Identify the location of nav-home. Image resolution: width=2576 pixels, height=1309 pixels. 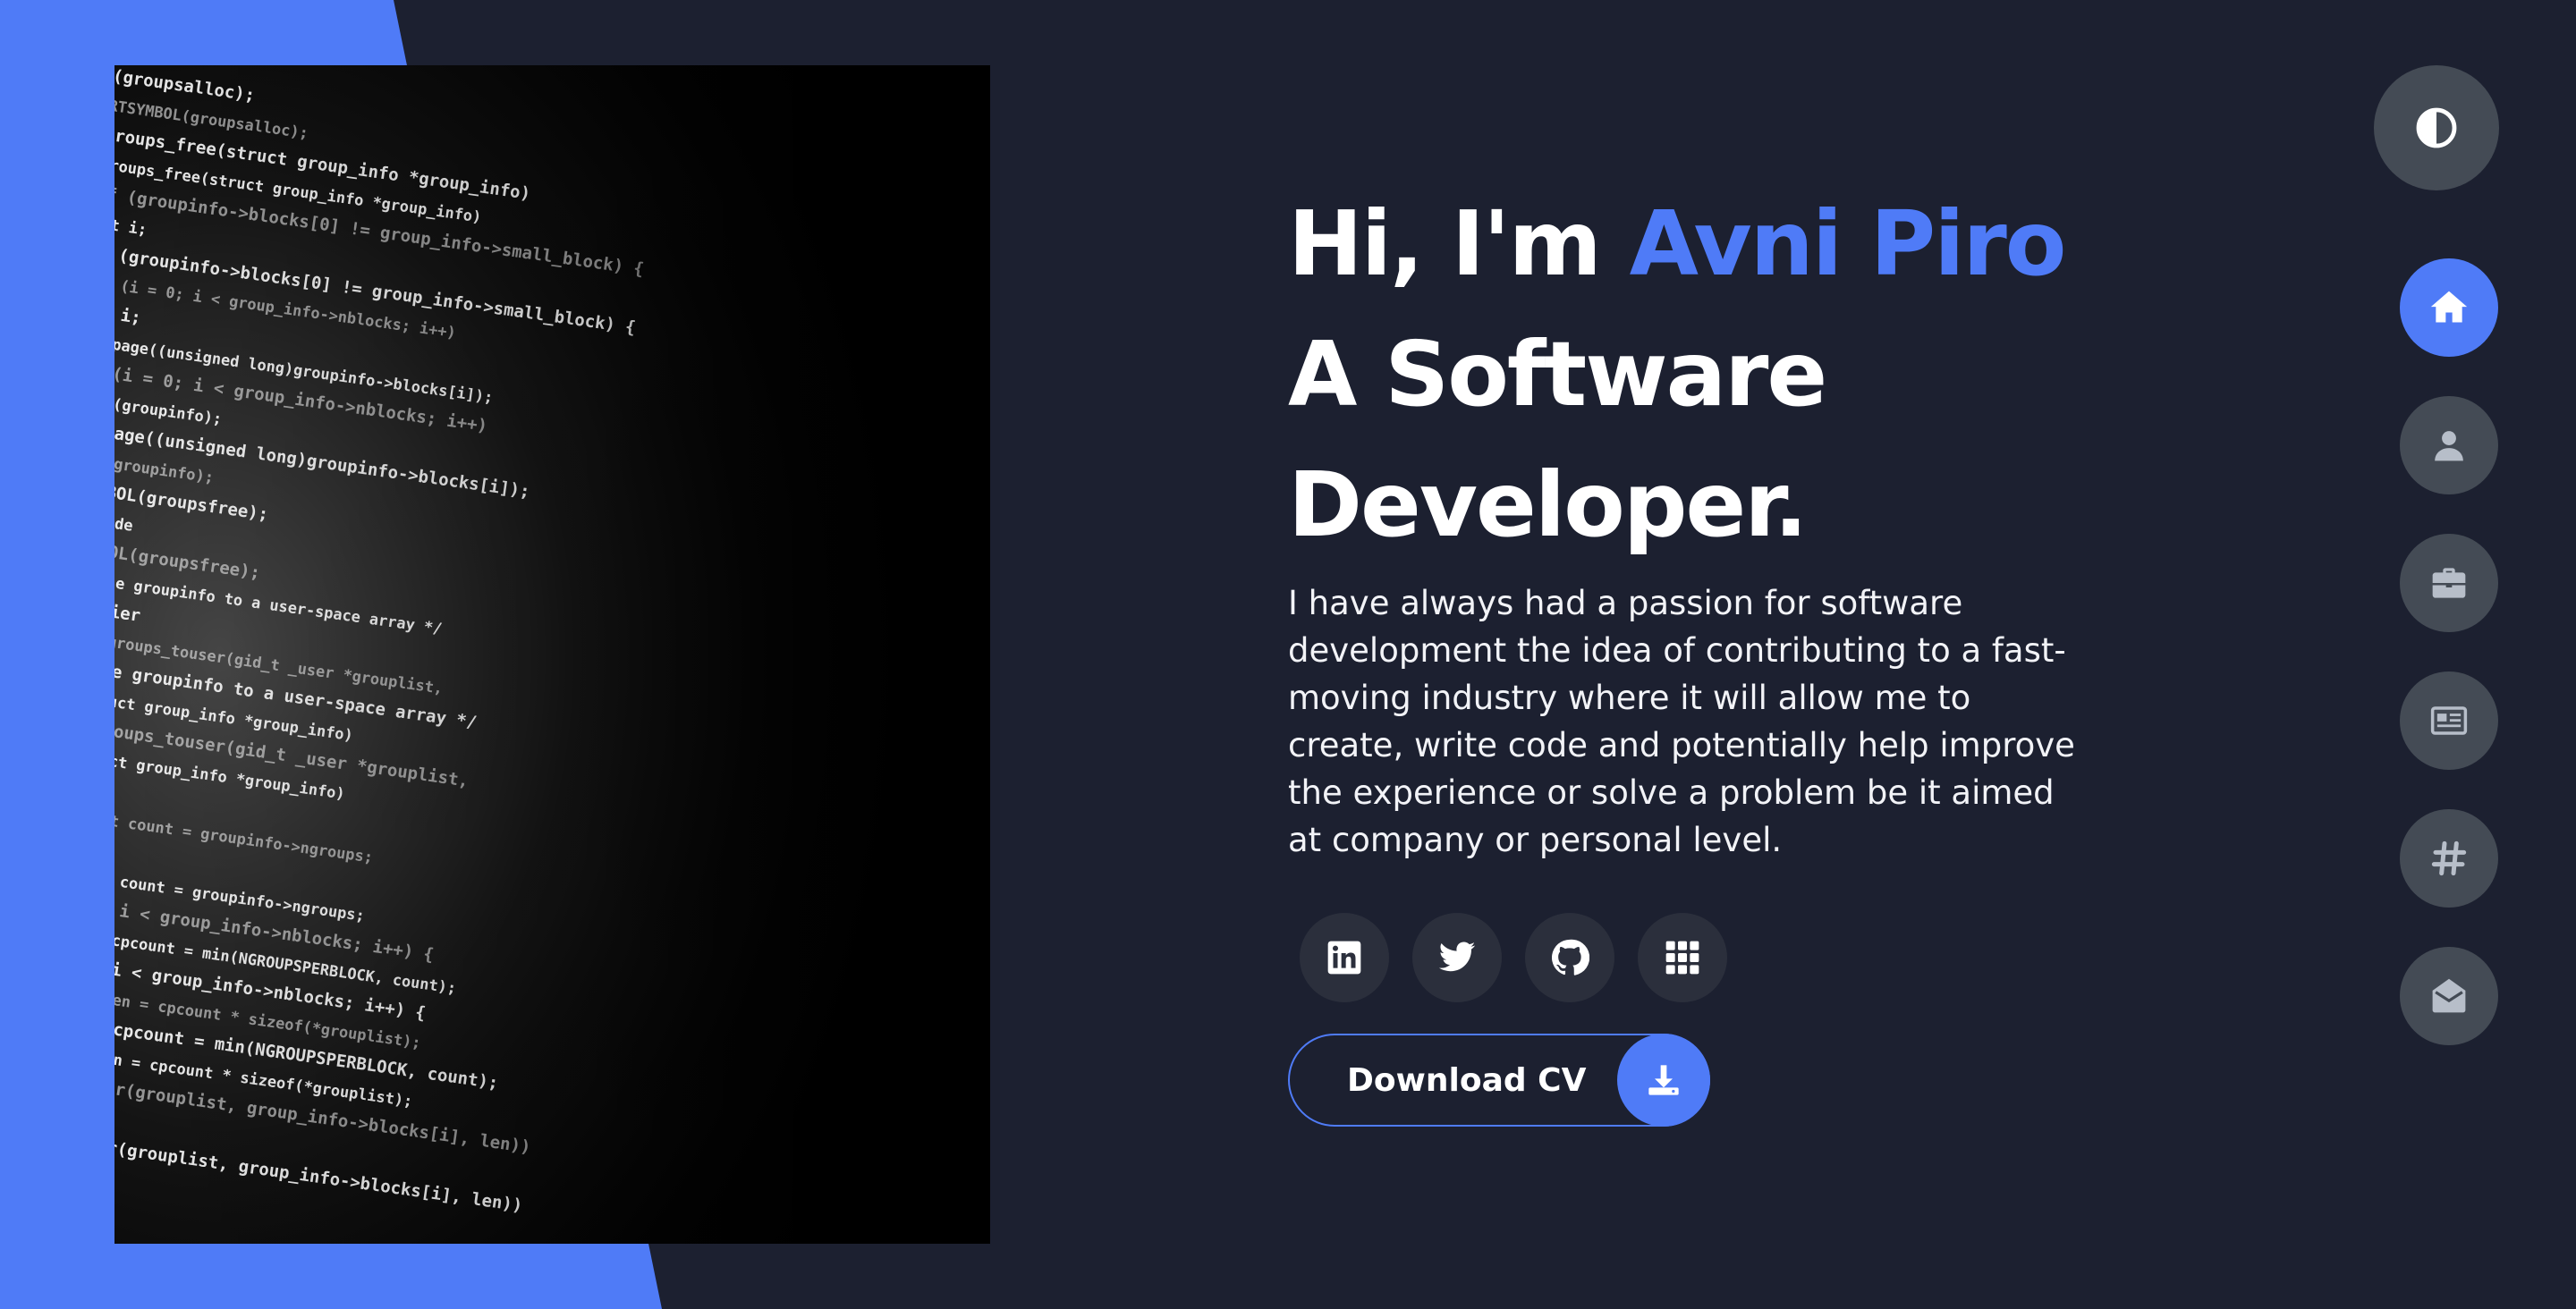
(2449, 307).